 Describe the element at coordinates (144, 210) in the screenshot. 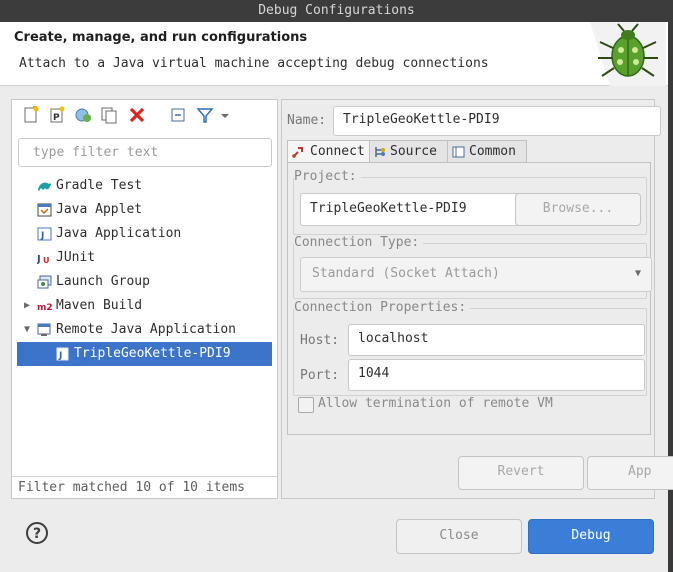

I see `tree-item-java-applet: Java Applet` at that location.